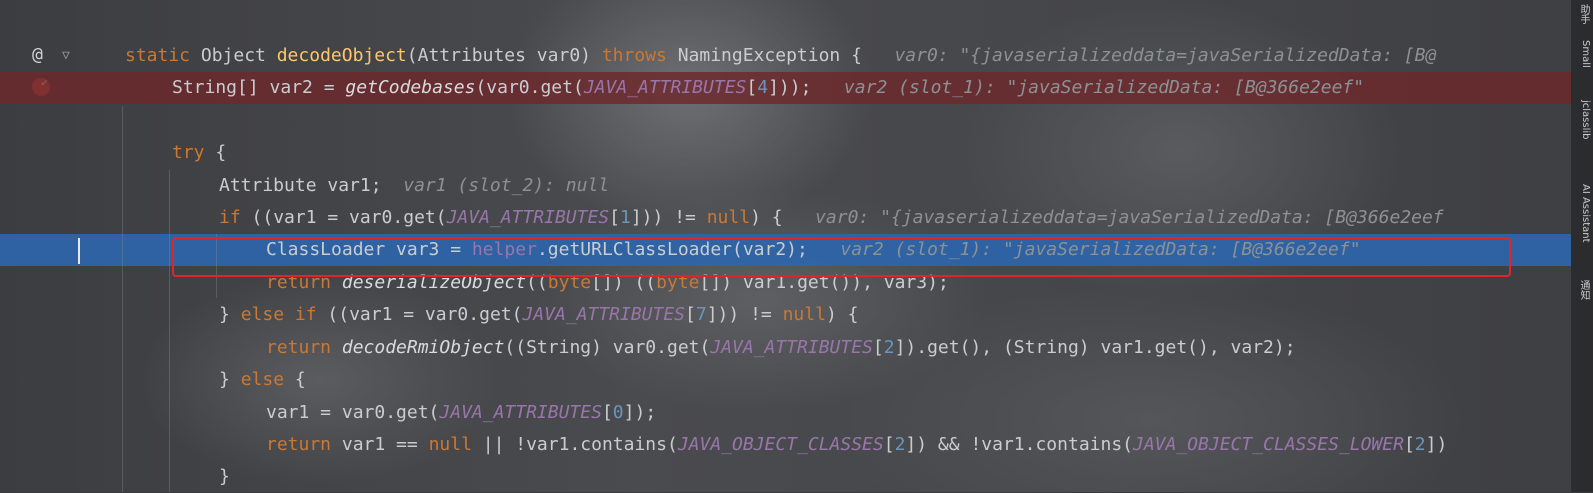 The height and width of the screenshot is (493, 1593). What do you see at coordinates (786, 186) in the screenshot?
I see `code-line: Attribute var1; var1 (slot_2): null` at bounding box center [786, 186].